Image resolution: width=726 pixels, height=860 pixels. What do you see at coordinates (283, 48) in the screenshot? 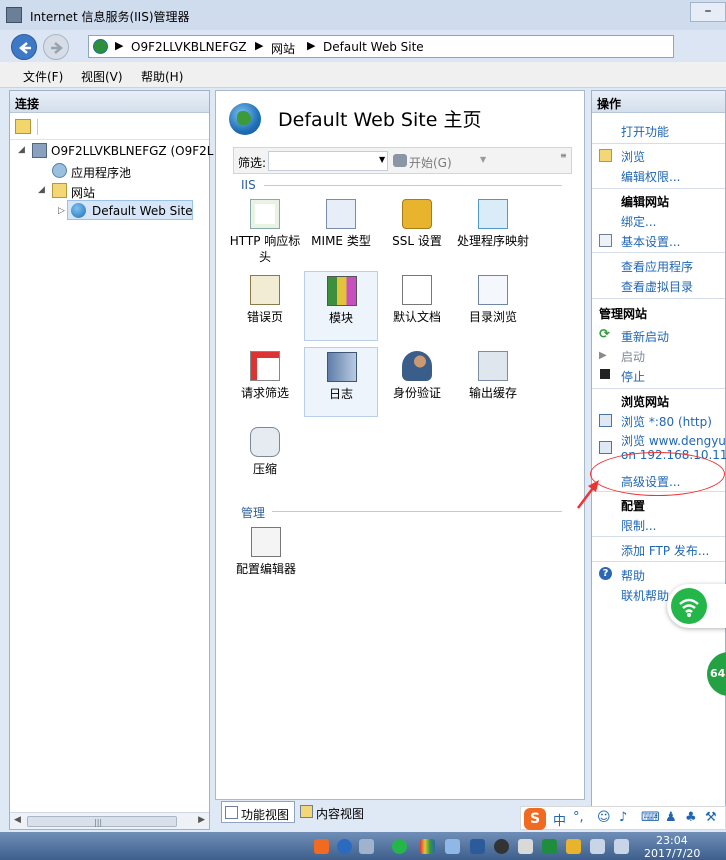
I see `breadcrumb-sites: 网站` at bounding box center [283, 48].